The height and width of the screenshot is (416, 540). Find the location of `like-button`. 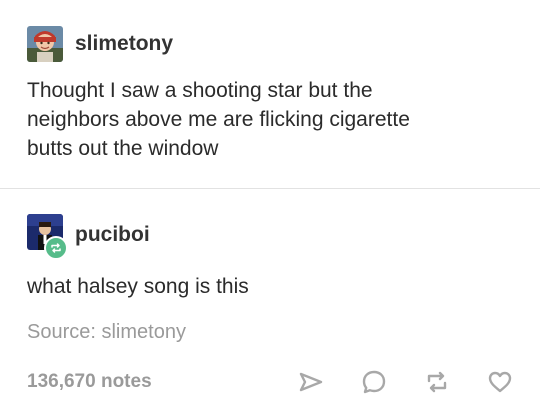

like-button is located at coordinates (500, 382).